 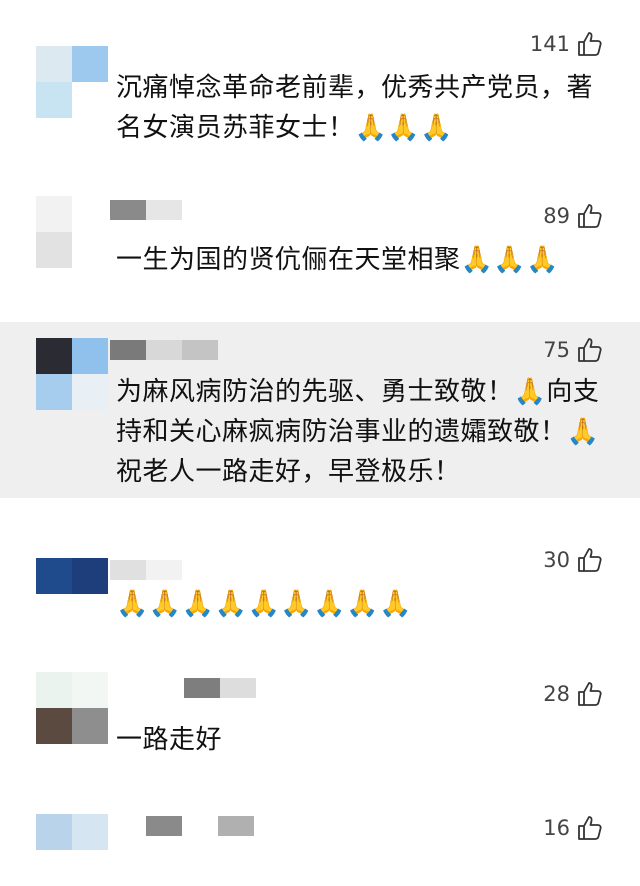 What do you see at coordinates (338, 260) in the screenshot?
I see `comment-text: 一生为国的贤伉俪在天堂相聚🙏🙏🙏` at bounding box center [338, 260].